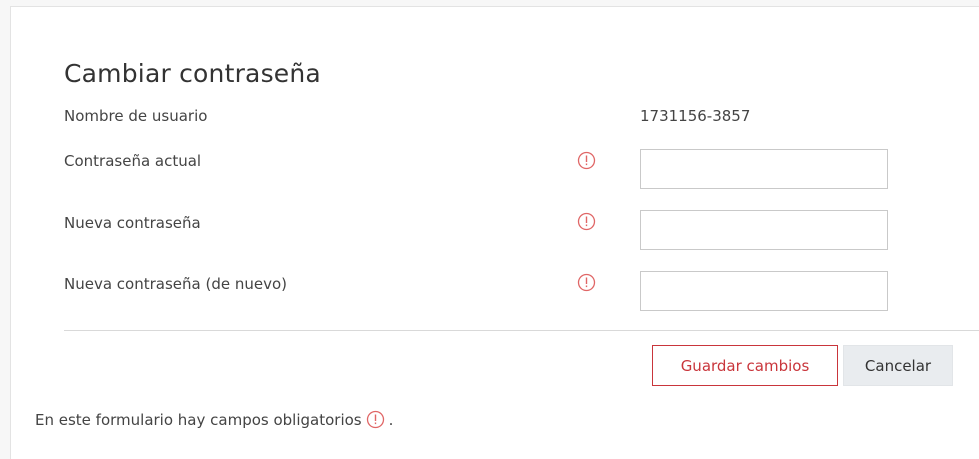 The height and width of the screenshot is (459, 979). Describe the element at coordinates (175, 284) in the screenshot. I see `new-password-again-label: Nueva contraseña (de nuevo)` at that location.